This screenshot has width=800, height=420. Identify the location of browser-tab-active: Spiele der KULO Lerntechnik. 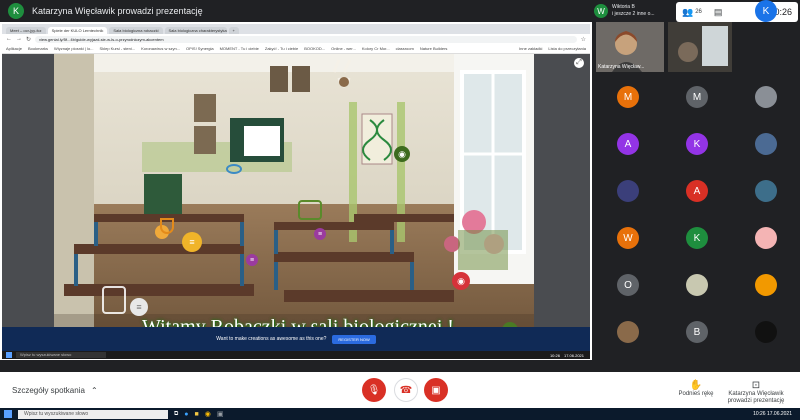
(77, 30).